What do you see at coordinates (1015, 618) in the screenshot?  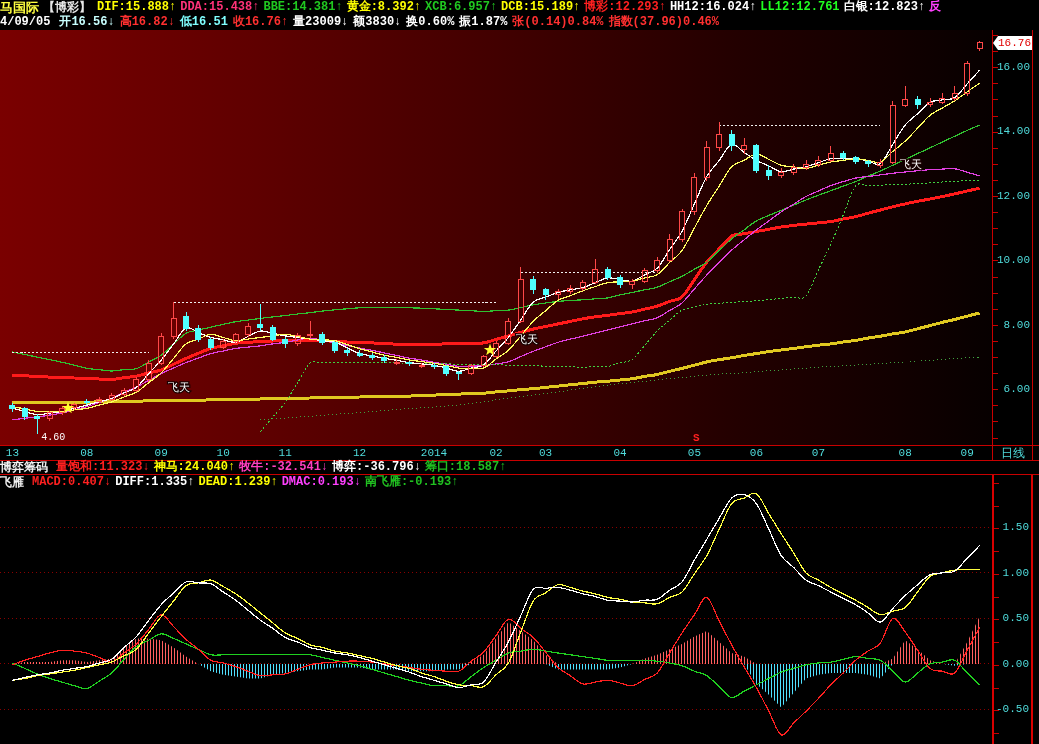 I see `macd-axis-label: 0.50` at bounding box center [1015, 618].